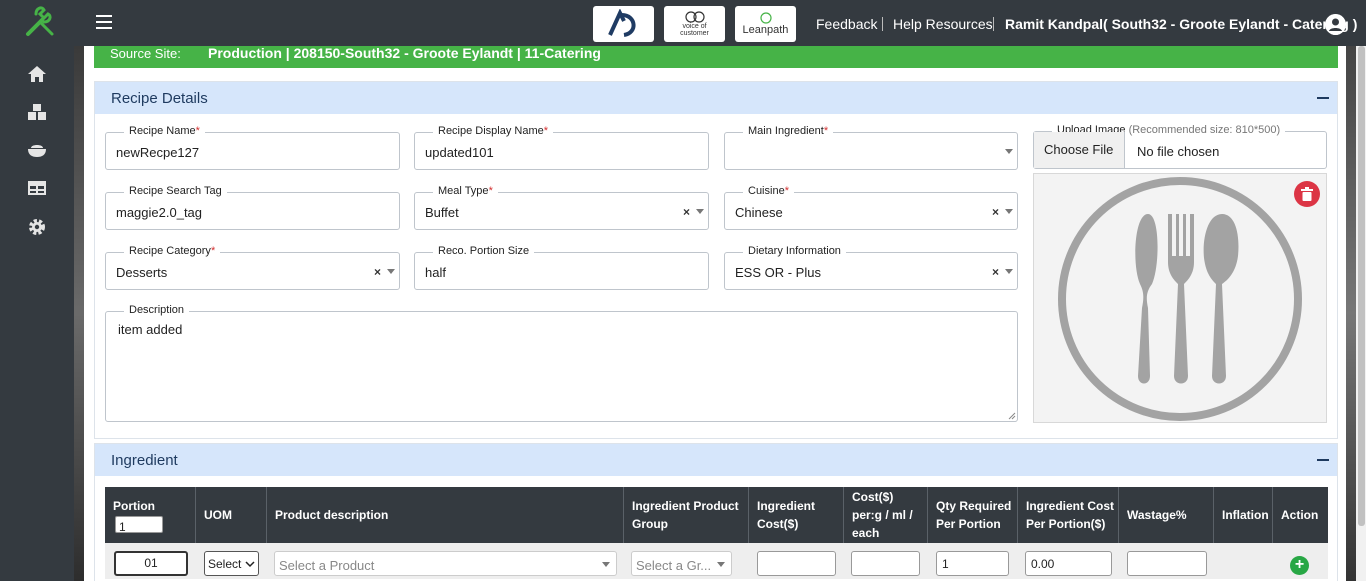 The width and height of the screenshot is (1366, 581). What do you see at coordinates (694, 30) in the screenshot?
I see `voc-logo-text: voice of customer` at bounding box center [694, 30].